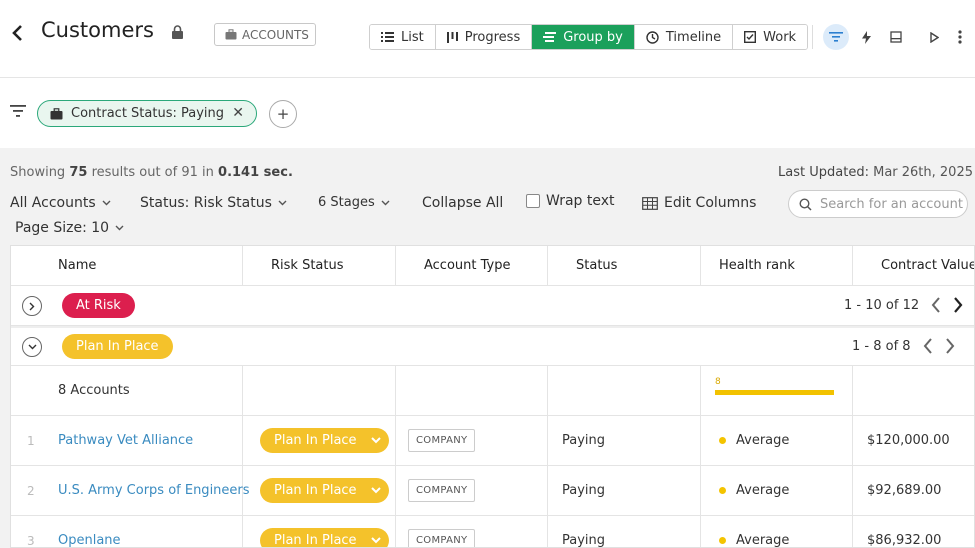 The width and height of the screenshot is (975, 548). What do you see at coordinates (891, 204) in the screenshot?
I see `search-placeholder: Search for an account` at bounding box center [891, 204].